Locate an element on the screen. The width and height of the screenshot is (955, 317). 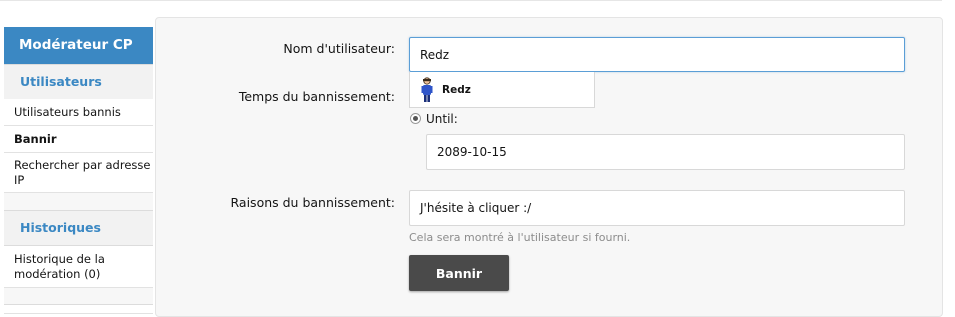
reason-label: Raisons du bannissement: is located at coordinates (312, 202).